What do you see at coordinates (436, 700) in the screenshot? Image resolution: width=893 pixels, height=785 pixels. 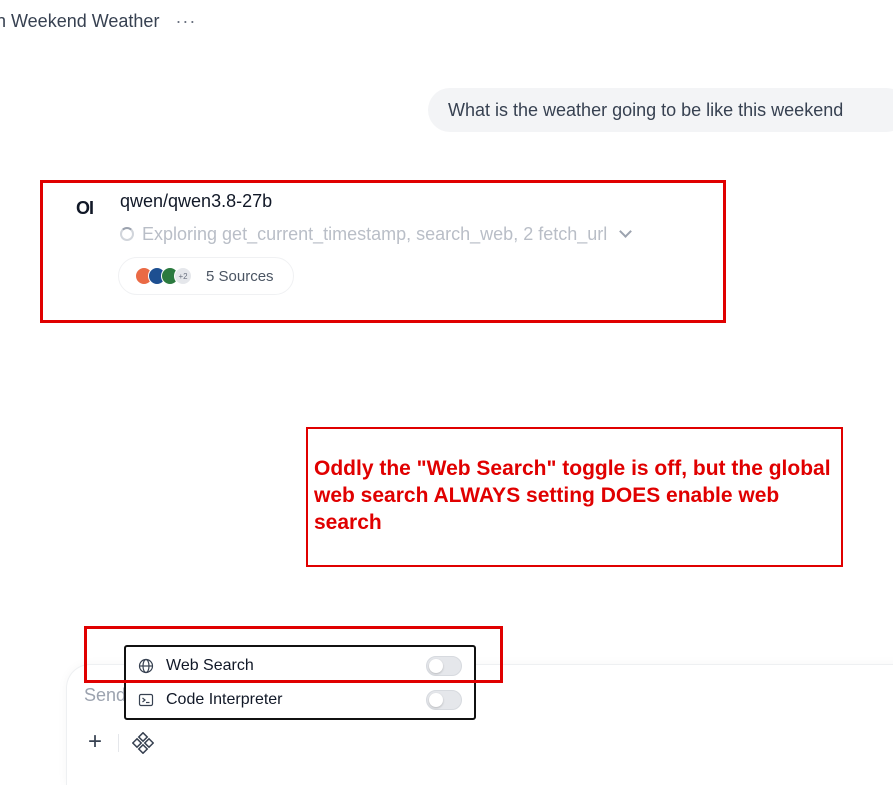 I see `toggle-knob` at bounding box center [436, 700].